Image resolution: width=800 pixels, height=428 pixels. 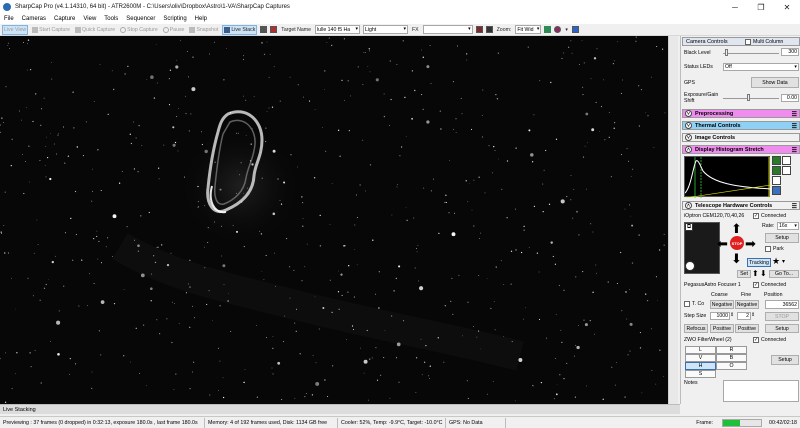 What do you see at coordinates (790, 52) in the screenshot?
I see `black-level-input: 300` at bounding box center [790, 52].